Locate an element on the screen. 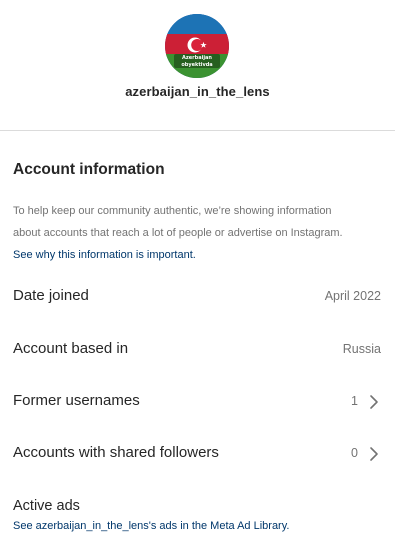  row-shared-followers: Accounts with shared followers 0 is located at coordinates (197, 454).